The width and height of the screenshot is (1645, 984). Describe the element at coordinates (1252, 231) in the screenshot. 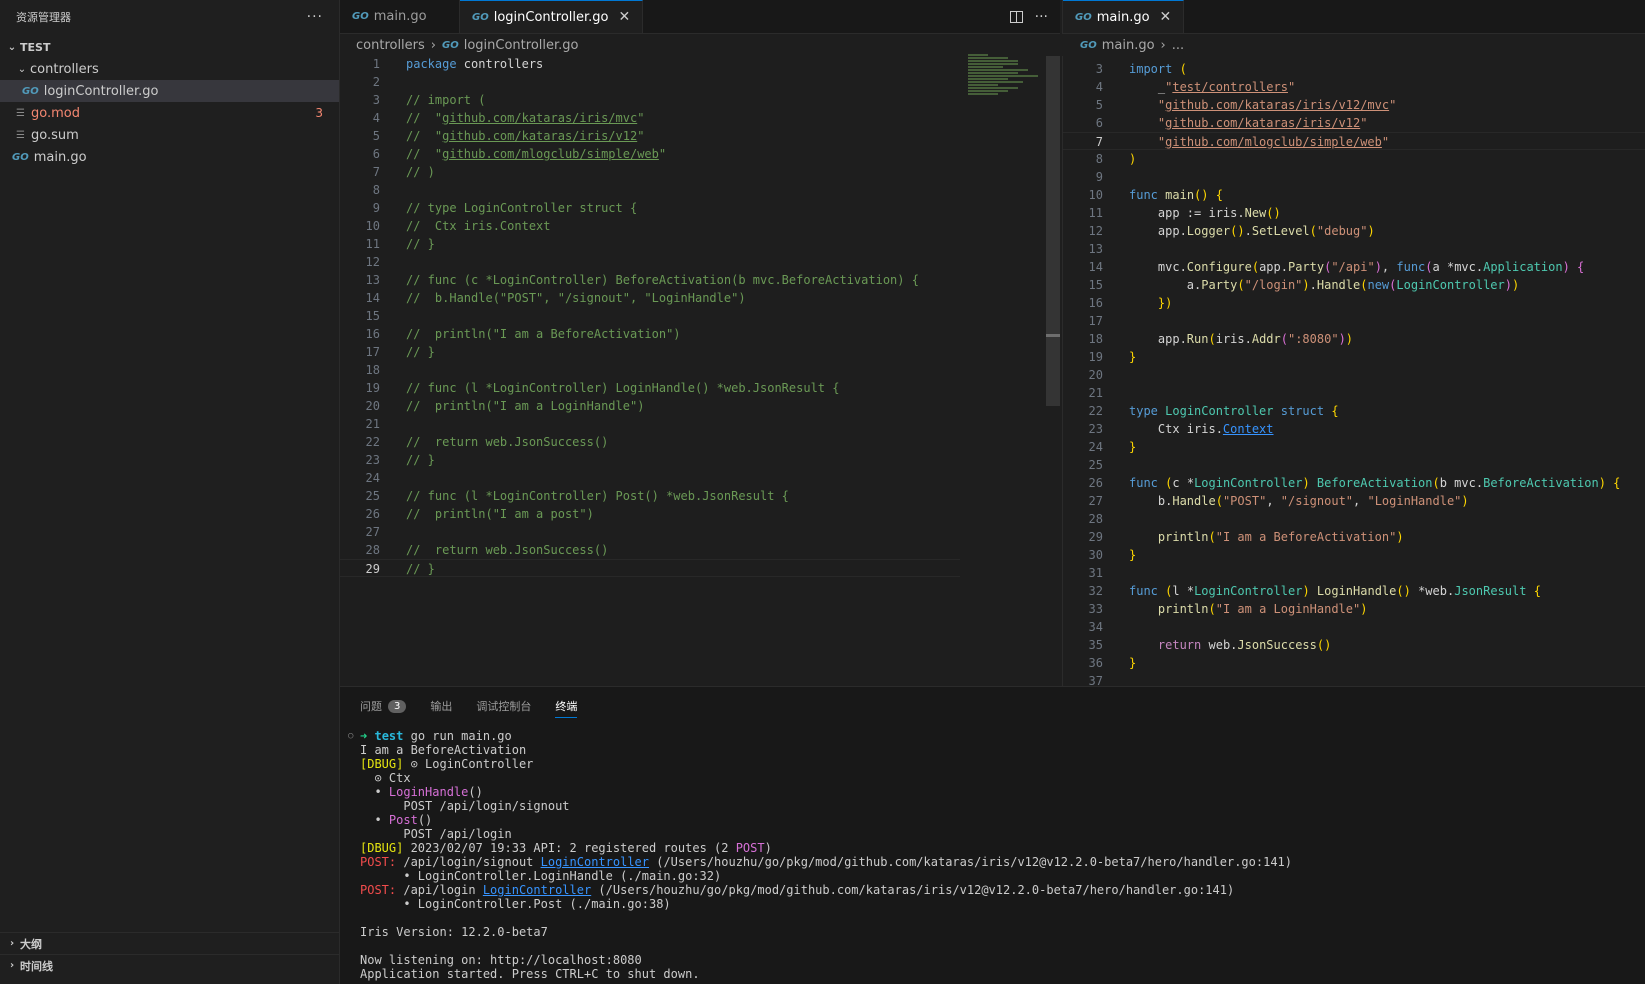

I see `line-text: app.Logger().SetLevel("debug")` at that location.